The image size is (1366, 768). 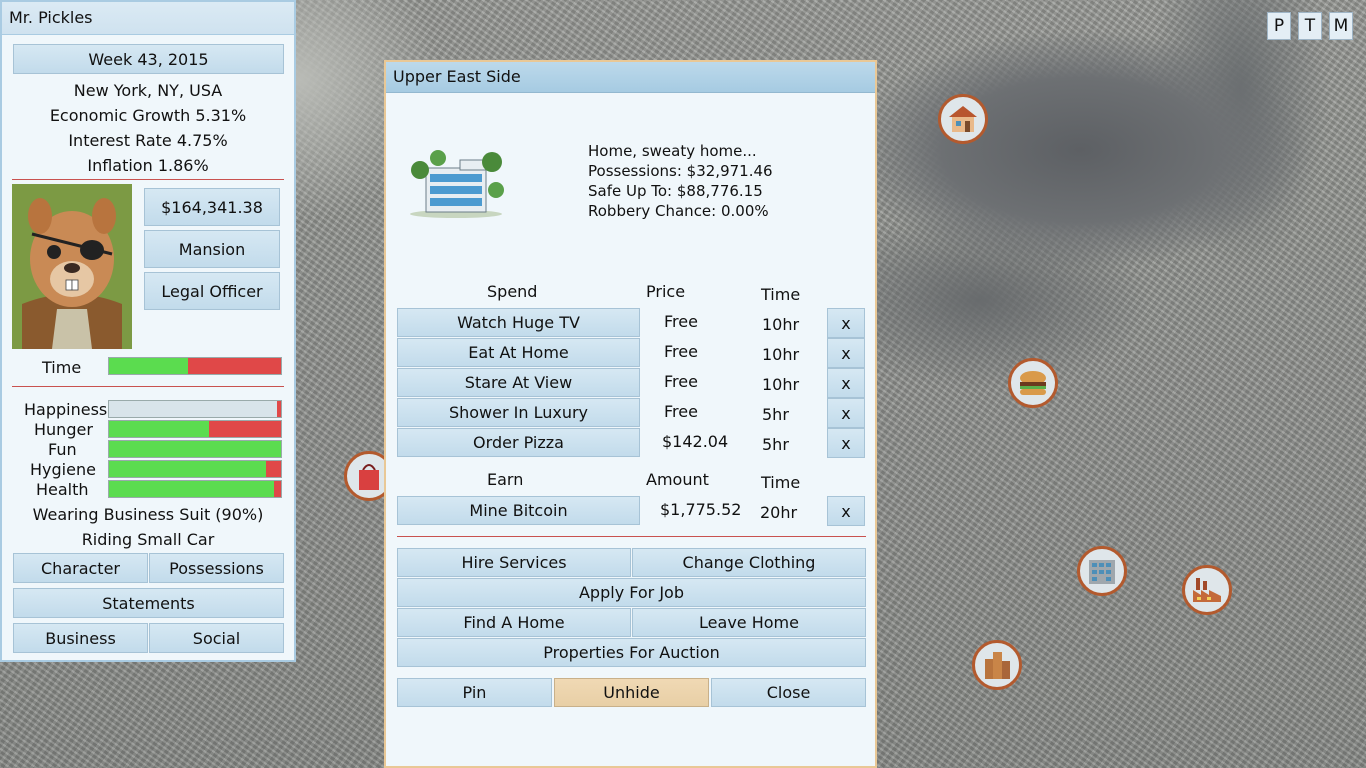 What do you see at coordinates (518, 442) in the screenshot?
I see `order-pizza-button: Order Pizza` at bounding box center [518, 442].